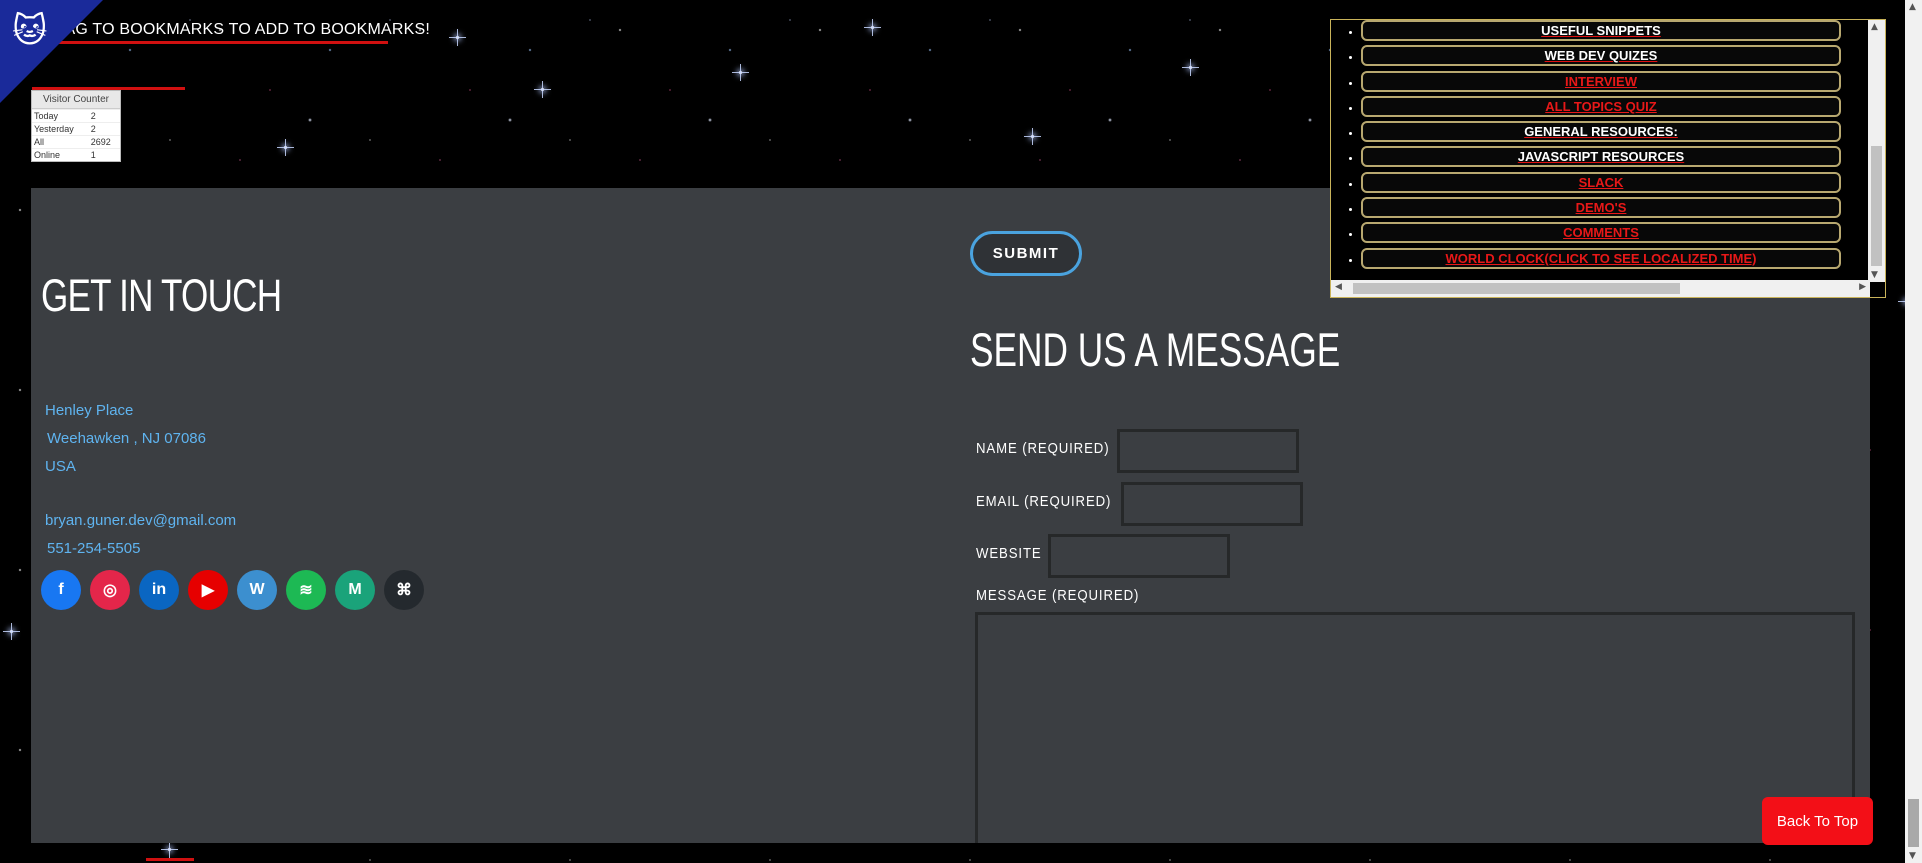 The height and width of the screenshot is (863, 1922). I want to click on name-field, so click(1208, 451).